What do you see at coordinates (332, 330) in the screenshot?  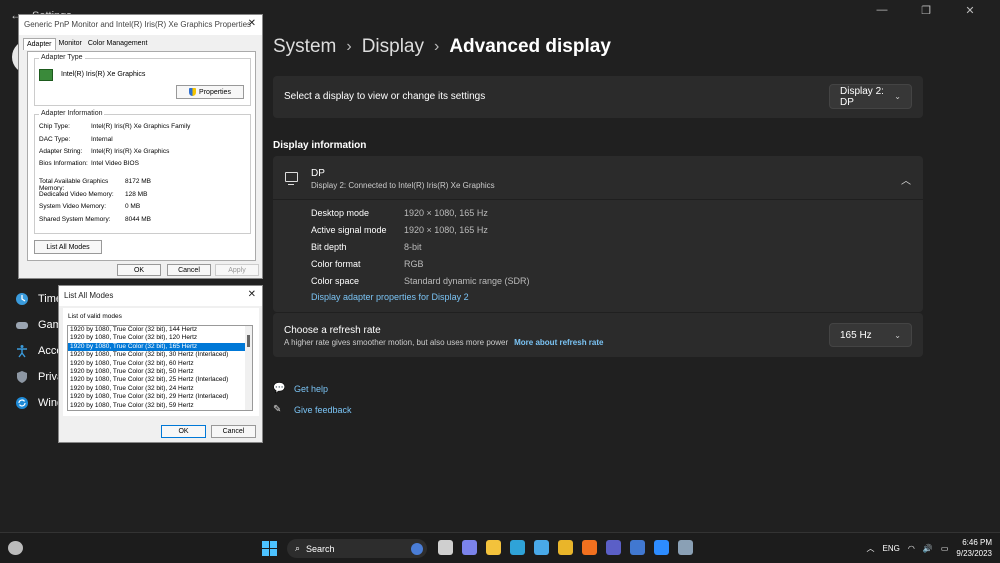 I see `refresh-rate-title: Choose a refresh rate` at bounding box center [332, 330].